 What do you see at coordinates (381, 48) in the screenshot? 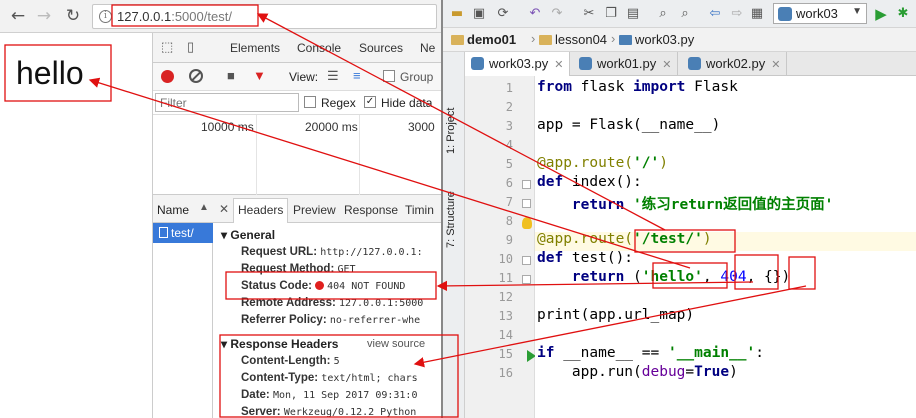
I see `tab-sources: Sources` at bounding box center [381, 48].